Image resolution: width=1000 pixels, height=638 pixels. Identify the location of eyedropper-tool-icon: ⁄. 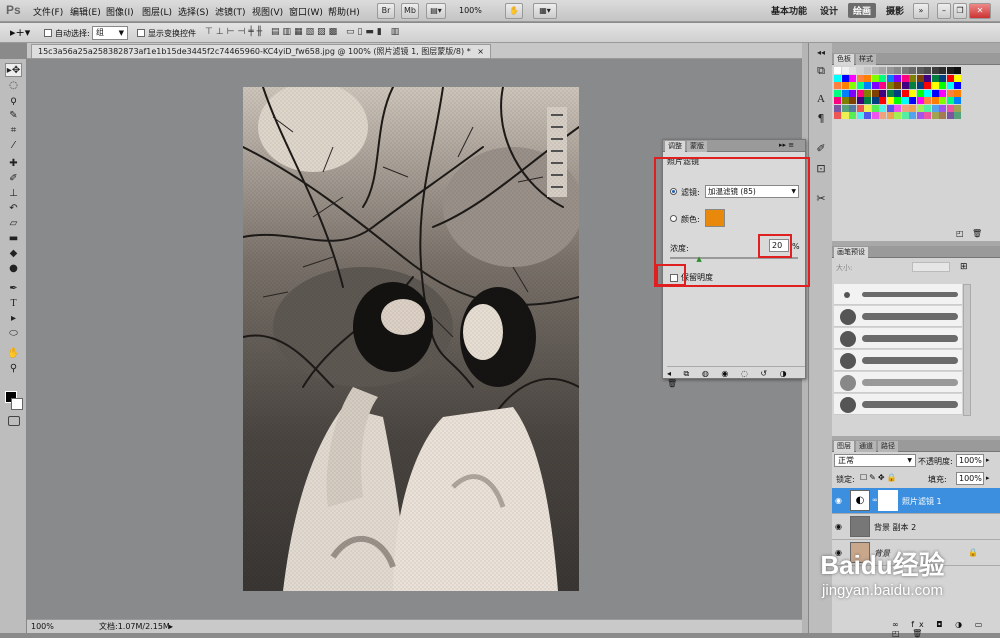
(13, 146).